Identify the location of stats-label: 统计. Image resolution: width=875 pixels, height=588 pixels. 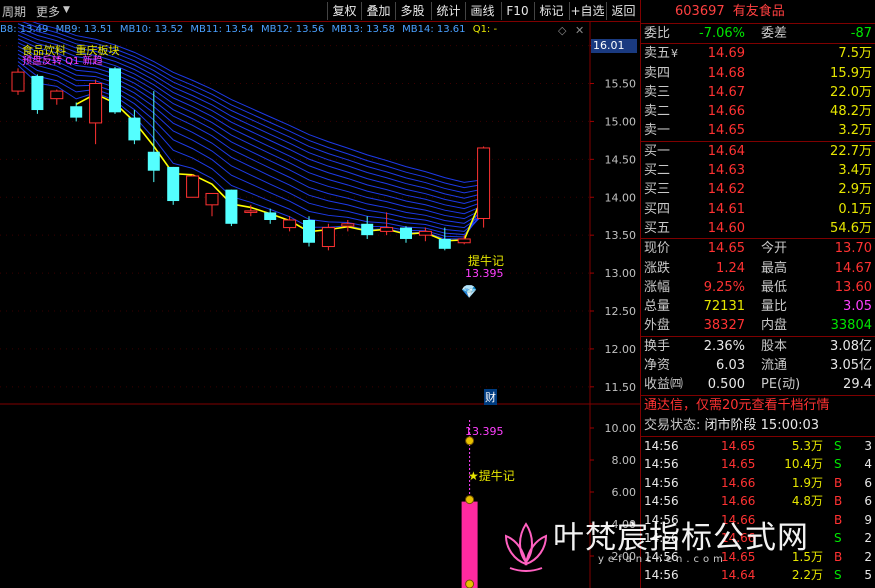
(448, 11).